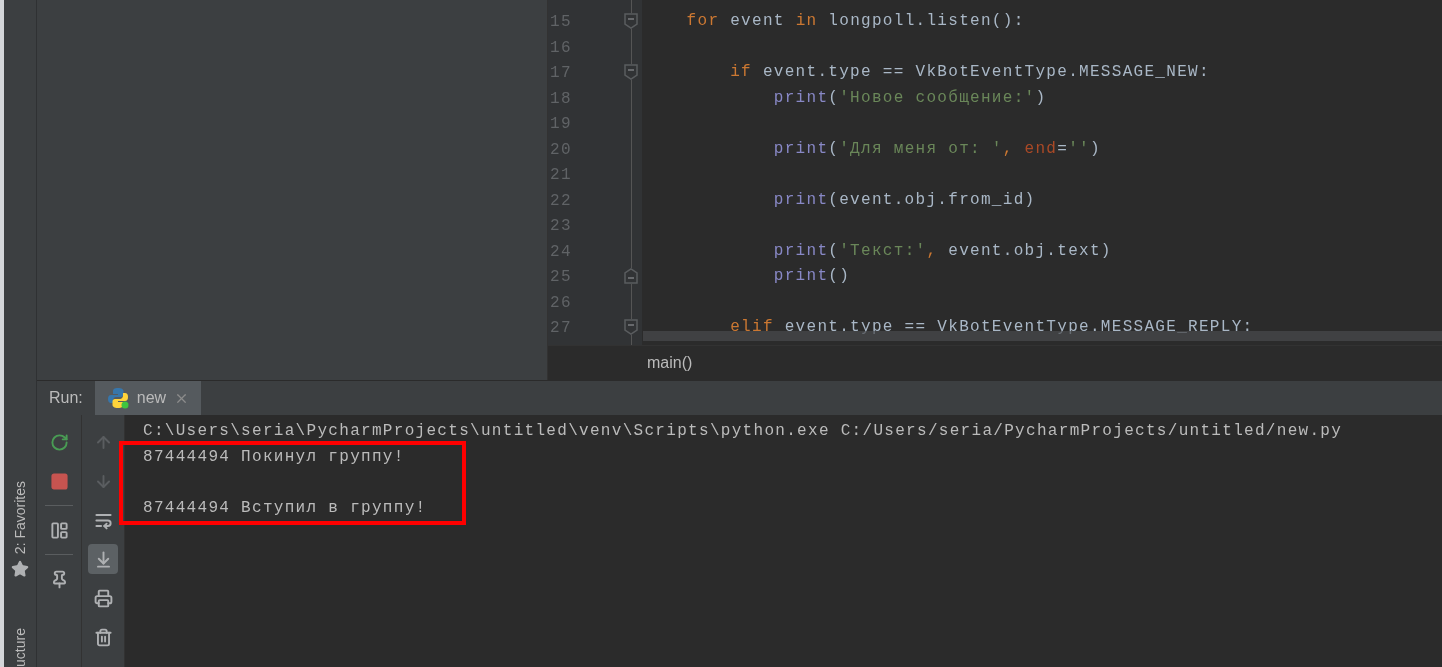  I want to click on side-tab: ucture, so click(20, 647).